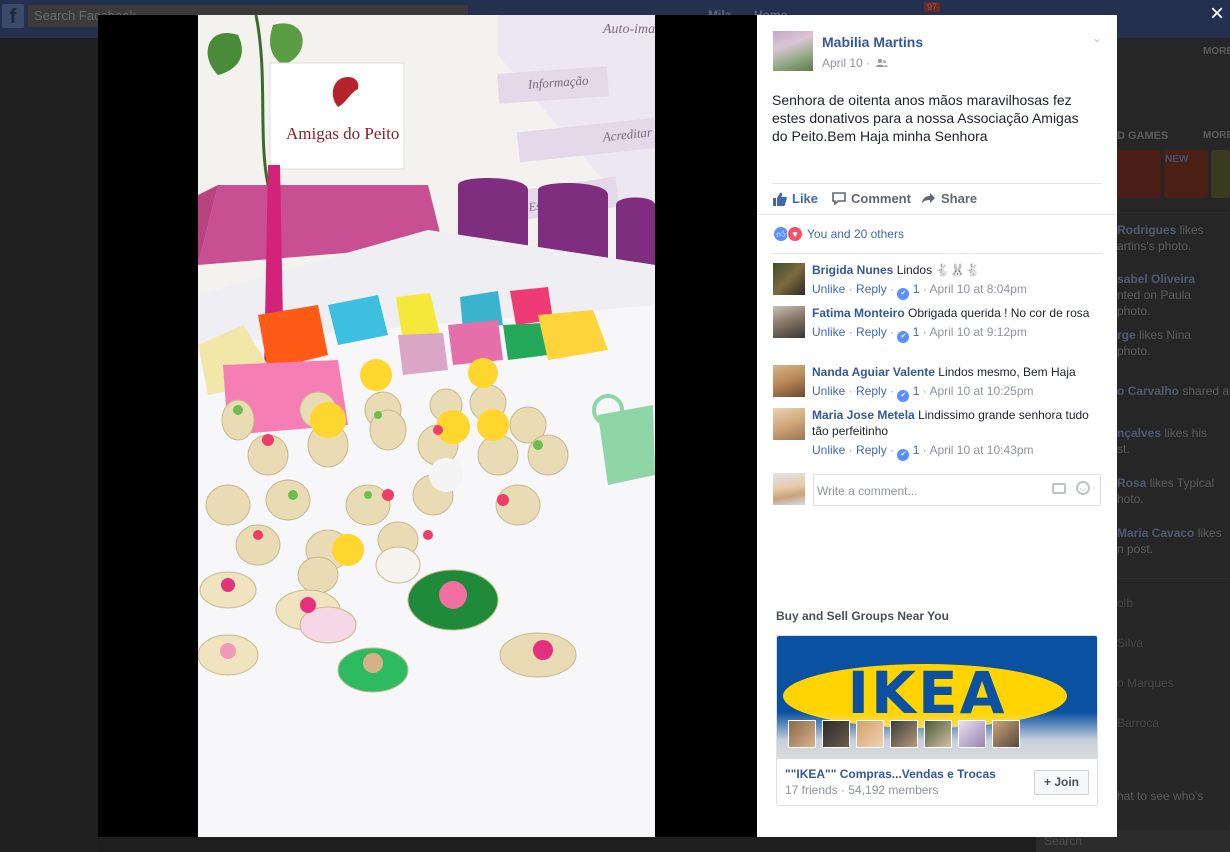 The height and width of the screenshot is (852, 1230). I want to click on reactions-summary: 👍︎ ♥ You and 20 others, so click(838, 234).